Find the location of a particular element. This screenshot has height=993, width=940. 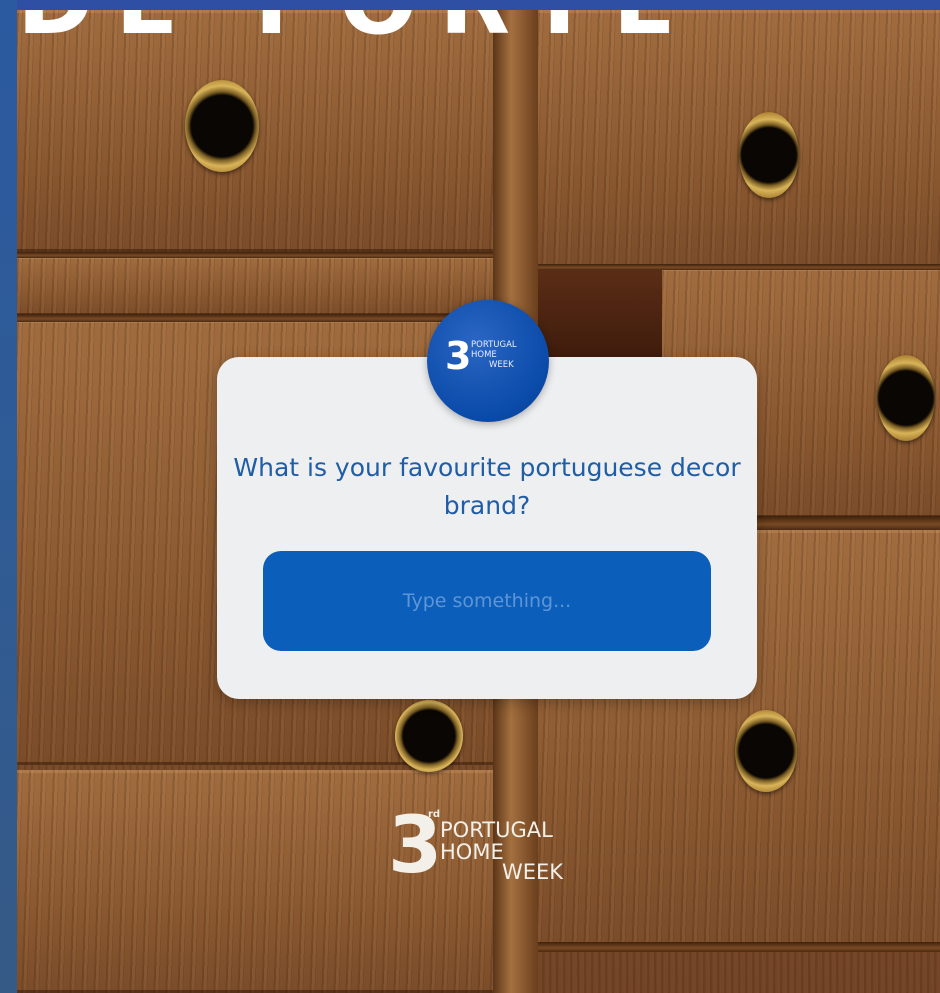

dovetail-joint is located at coordinates (600, 318).